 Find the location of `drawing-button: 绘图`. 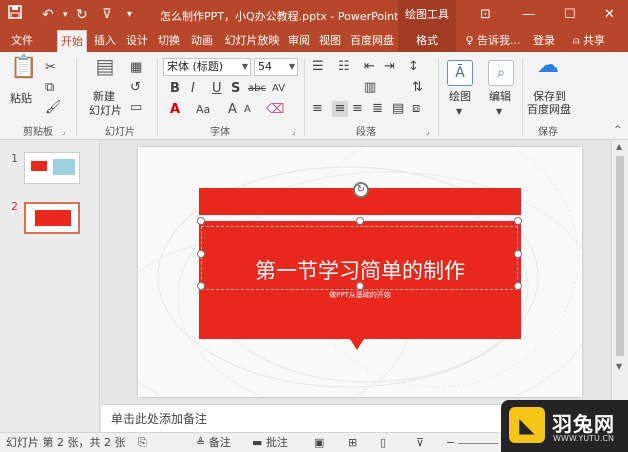

drawing-button: 绘图 is located at coordinates (460, 97).